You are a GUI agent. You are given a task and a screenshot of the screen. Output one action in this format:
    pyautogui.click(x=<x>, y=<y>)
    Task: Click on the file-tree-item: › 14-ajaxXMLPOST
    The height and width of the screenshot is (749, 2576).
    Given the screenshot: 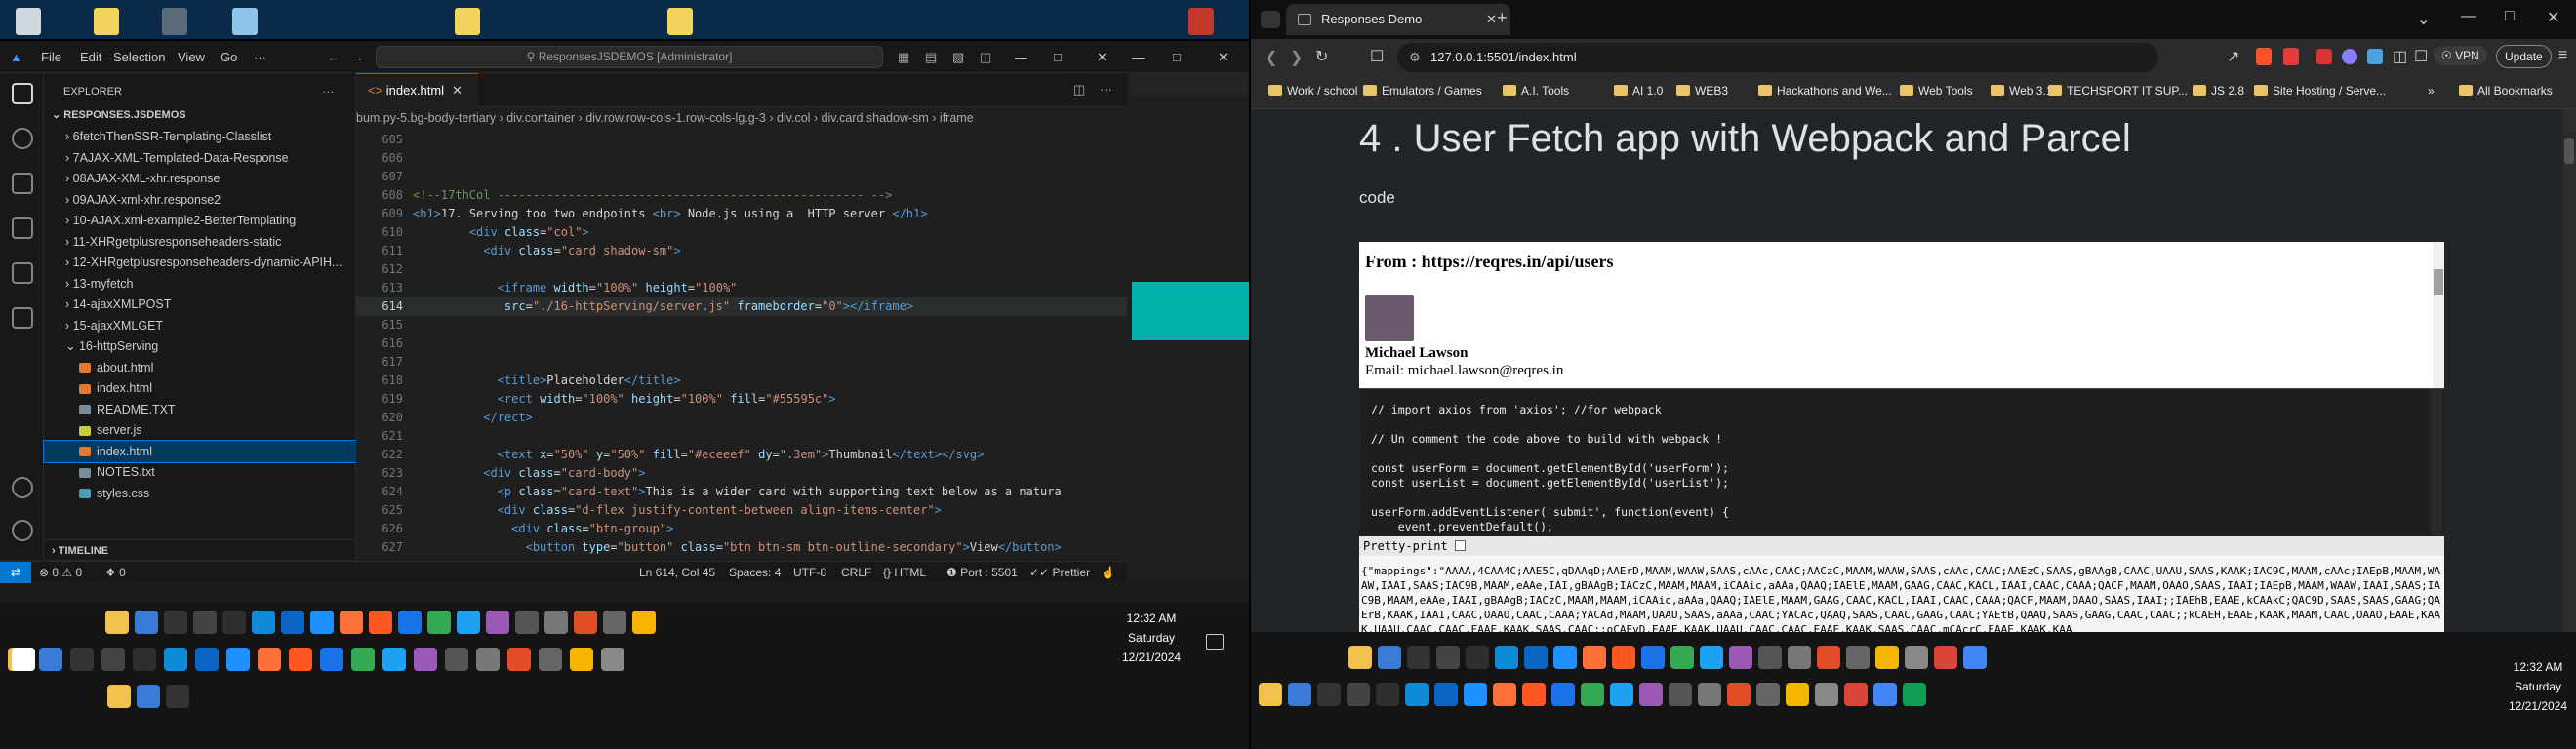 What is the action you would take?
    pyautogui.click(x=200, y=305)
    